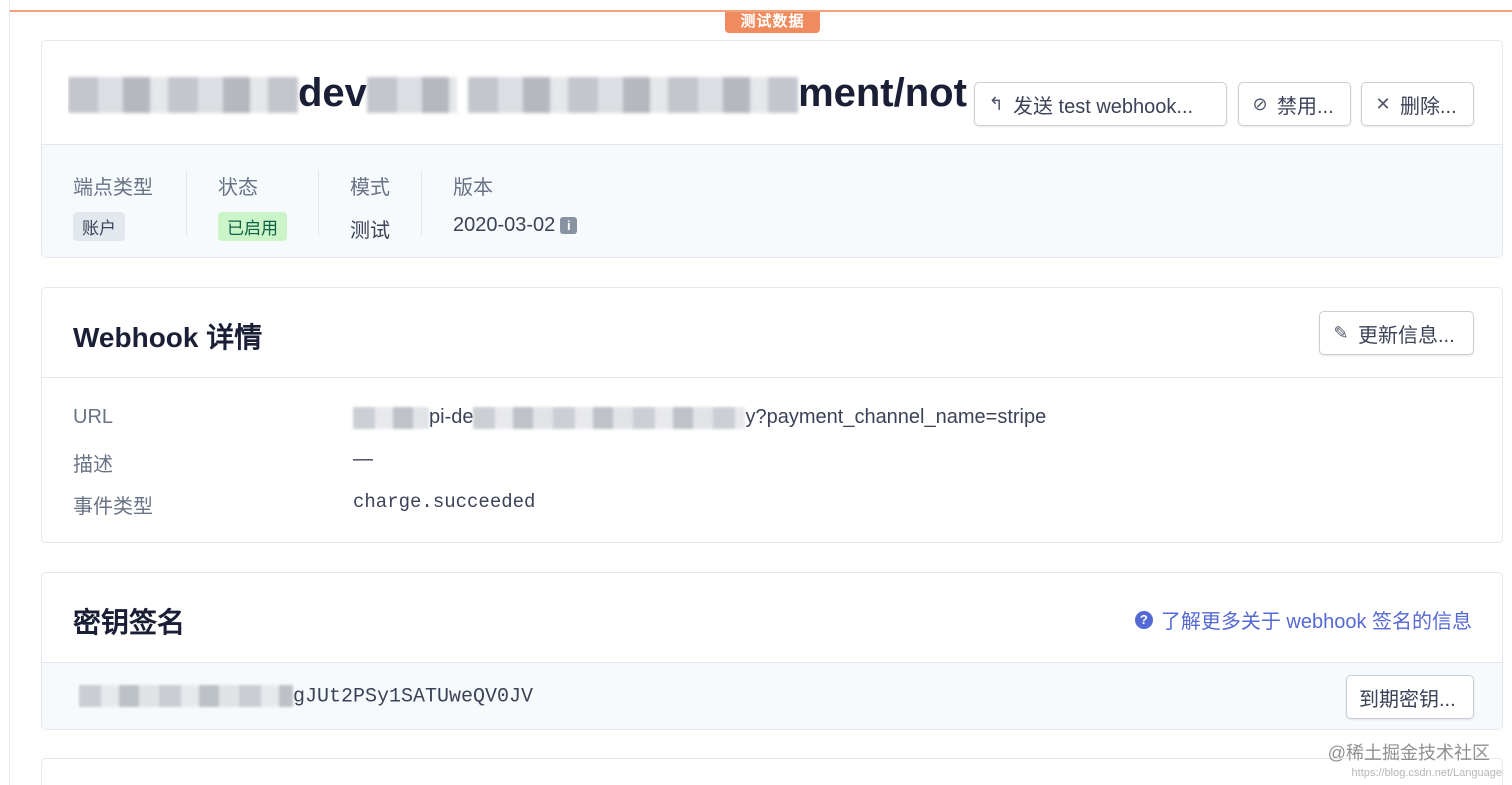 The height and width of the screenshot is (785, 1512). Describe the element at coordinates (113, 206) in the screenshot. I see `meta-endpoint-type: 端点类型 账户` at that location.